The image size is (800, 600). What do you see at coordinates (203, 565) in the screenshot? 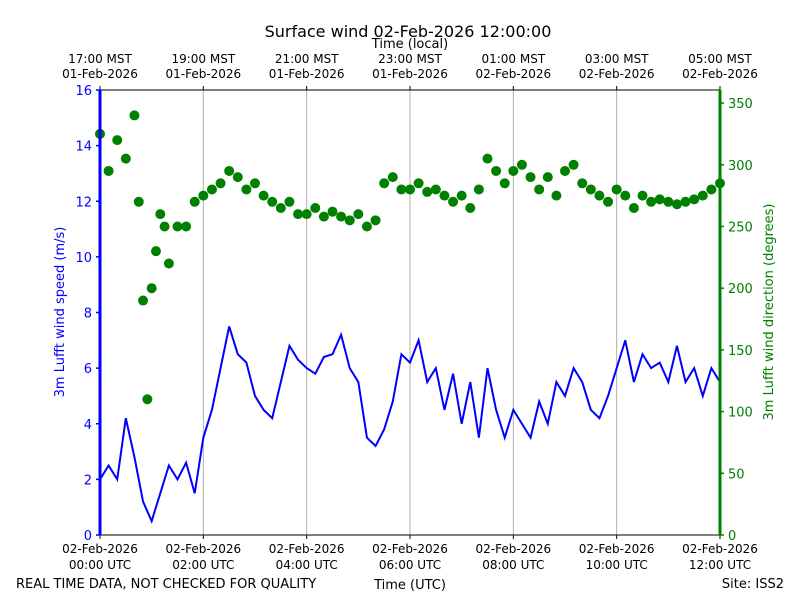
I see `x-tick-label-time: 02:00 UTC` at bounding box center [203, 565].